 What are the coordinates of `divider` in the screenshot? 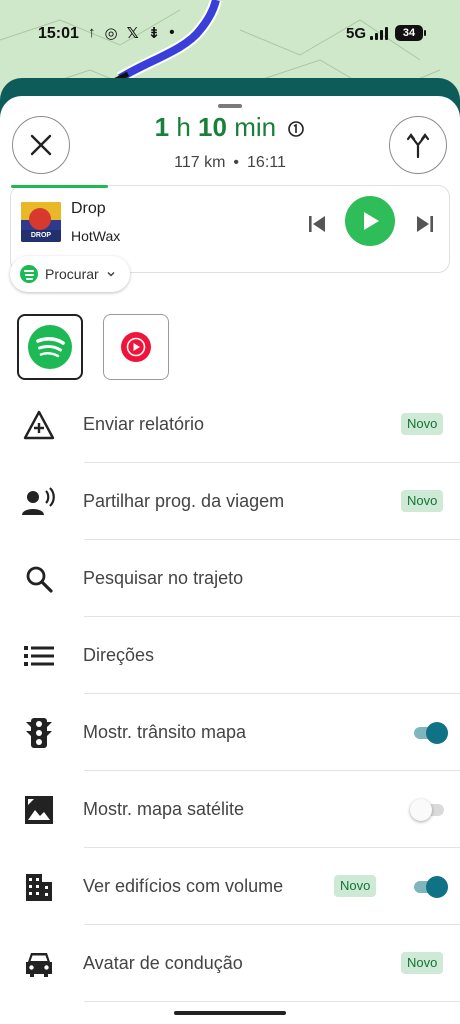 It's located at (272, 1001).